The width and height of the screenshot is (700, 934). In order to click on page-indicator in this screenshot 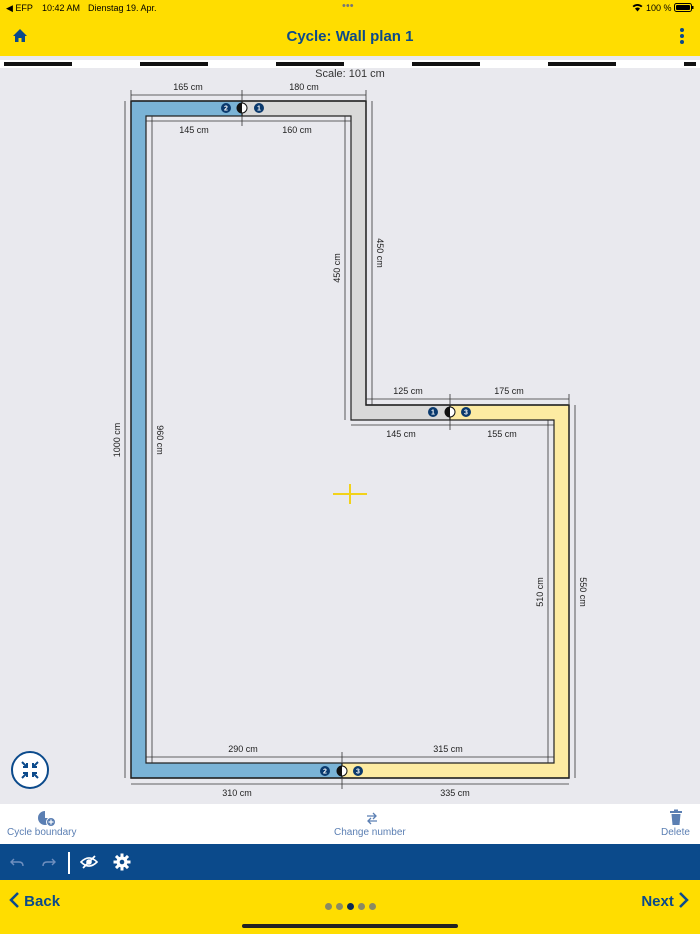, I will do `click(352, 906)`.